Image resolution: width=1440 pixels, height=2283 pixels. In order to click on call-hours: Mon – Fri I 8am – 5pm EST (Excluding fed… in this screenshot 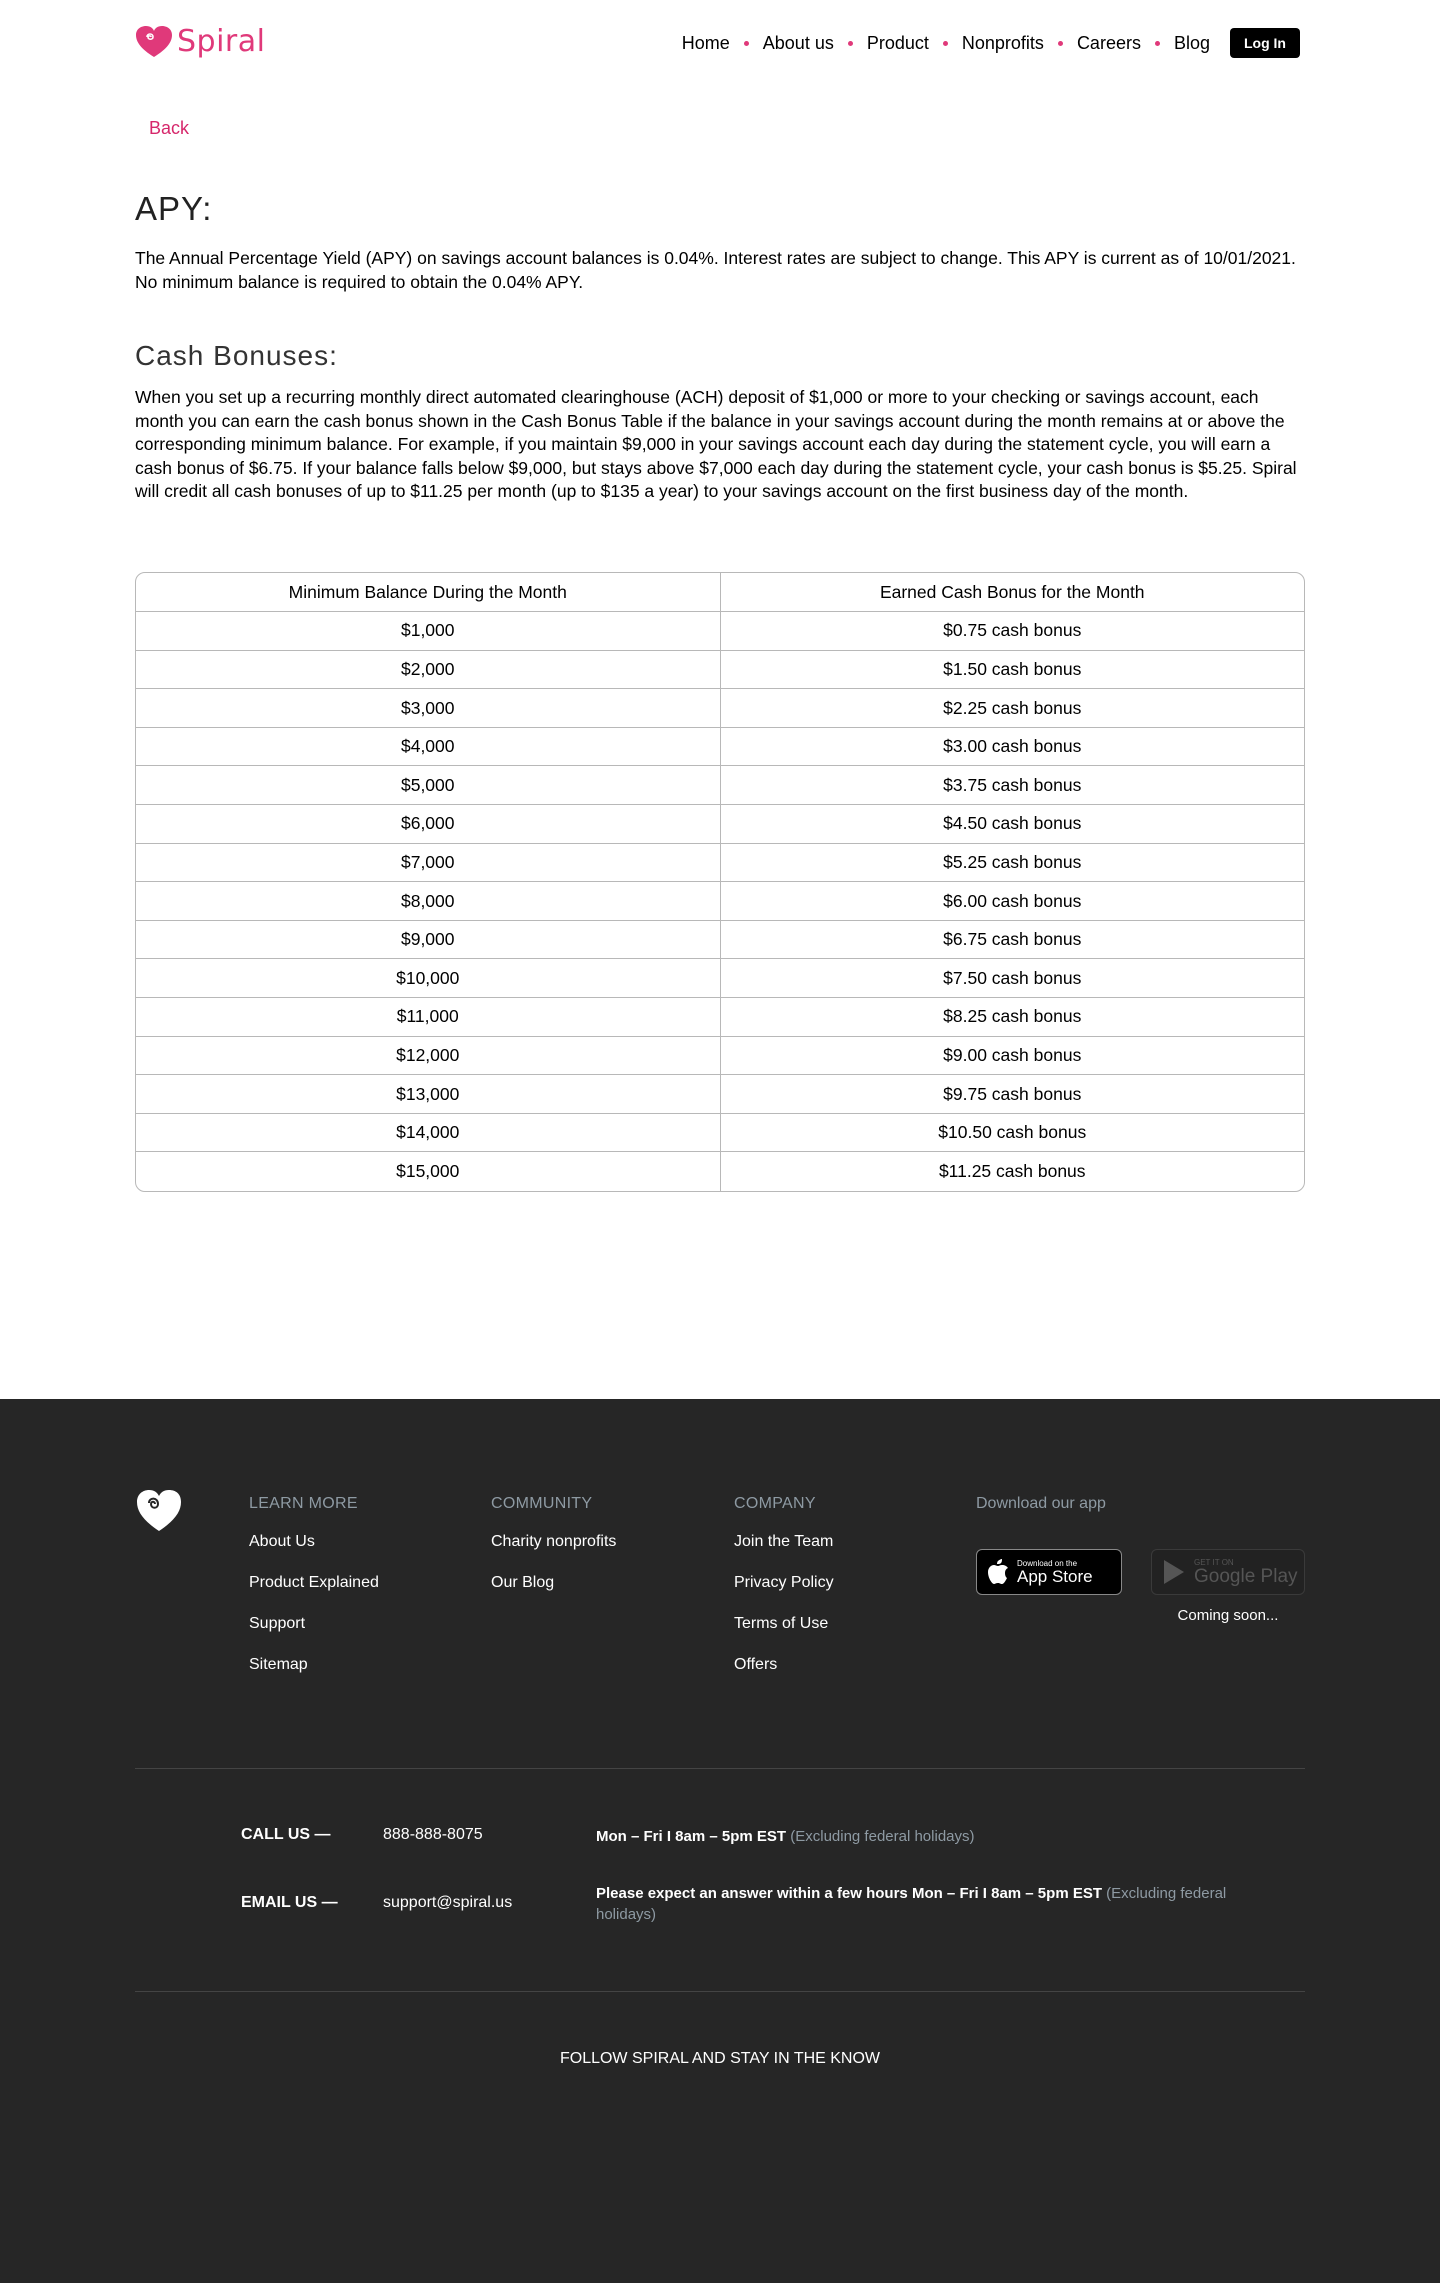, I will do `click(785, 1836)`.